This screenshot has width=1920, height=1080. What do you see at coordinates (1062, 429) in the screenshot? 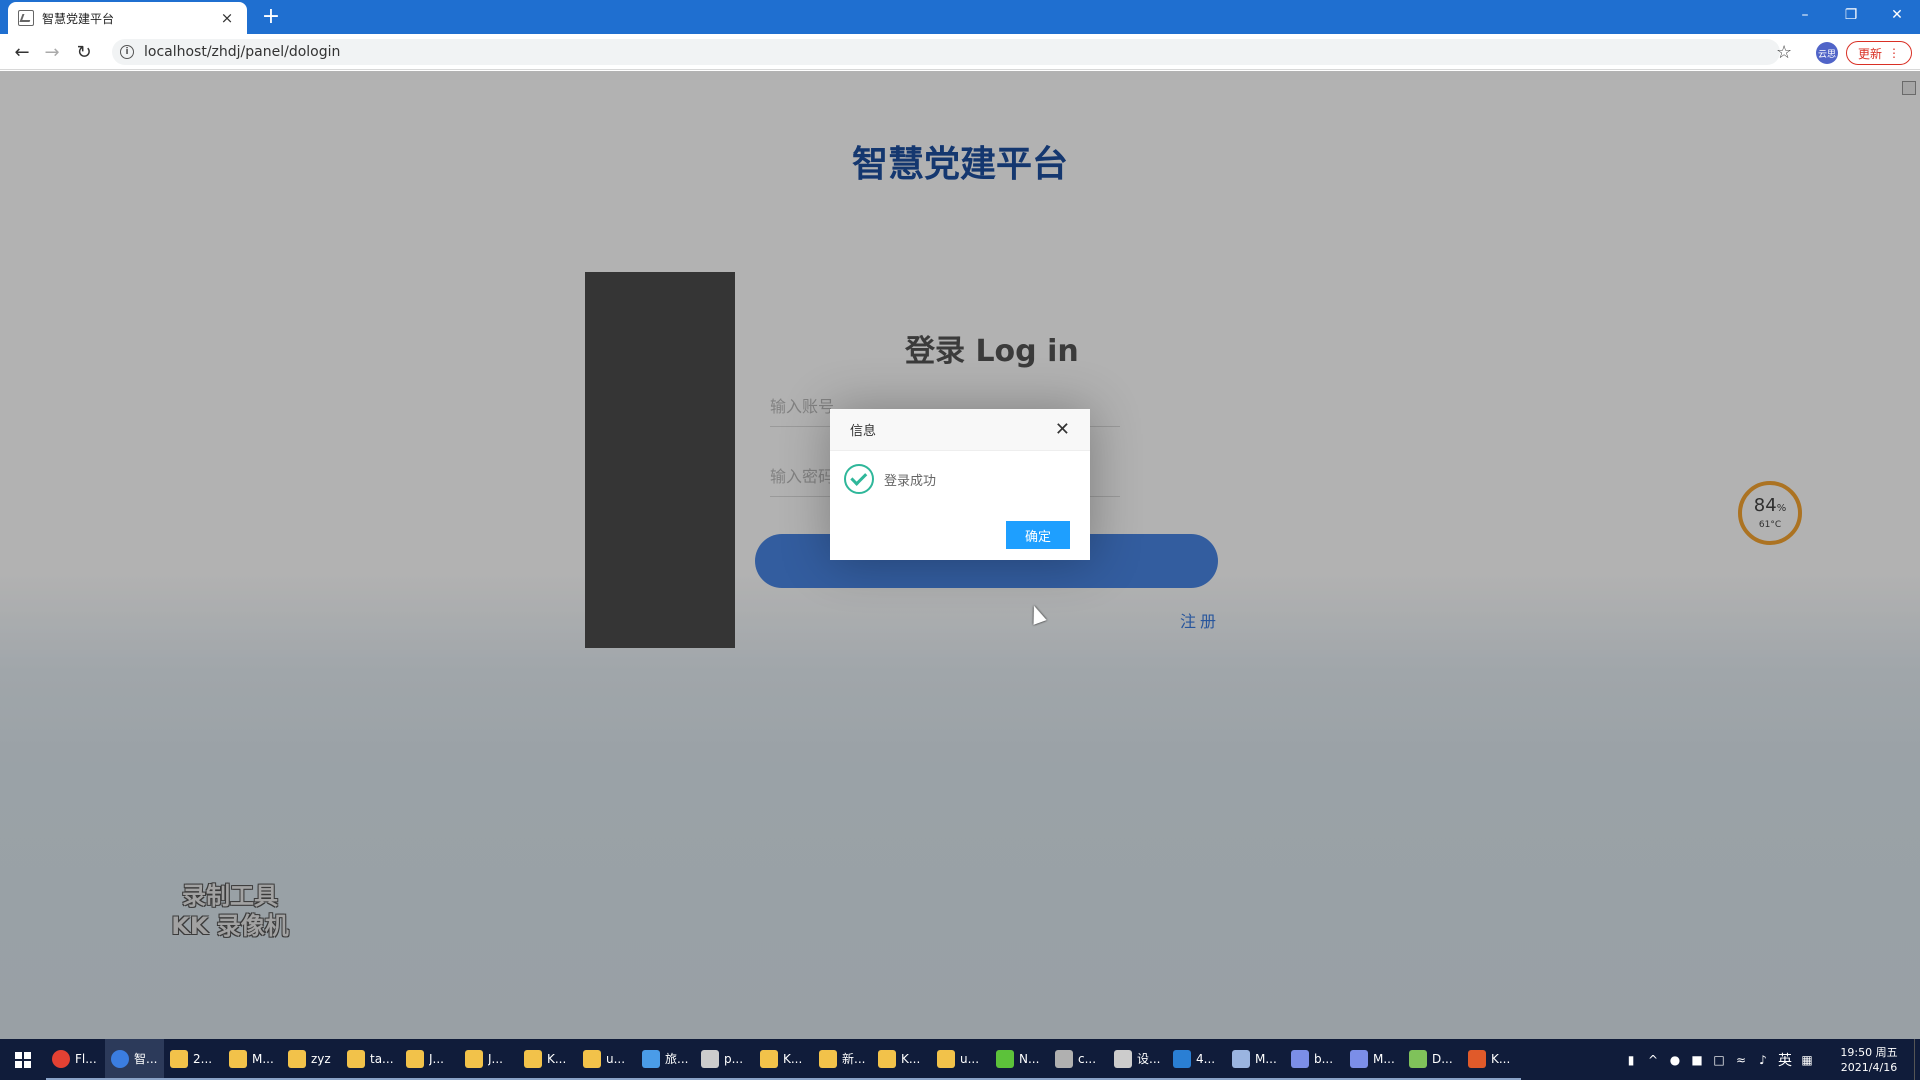
I see `dialog-close-icon: ✕` at bounding box center [1062, 429].